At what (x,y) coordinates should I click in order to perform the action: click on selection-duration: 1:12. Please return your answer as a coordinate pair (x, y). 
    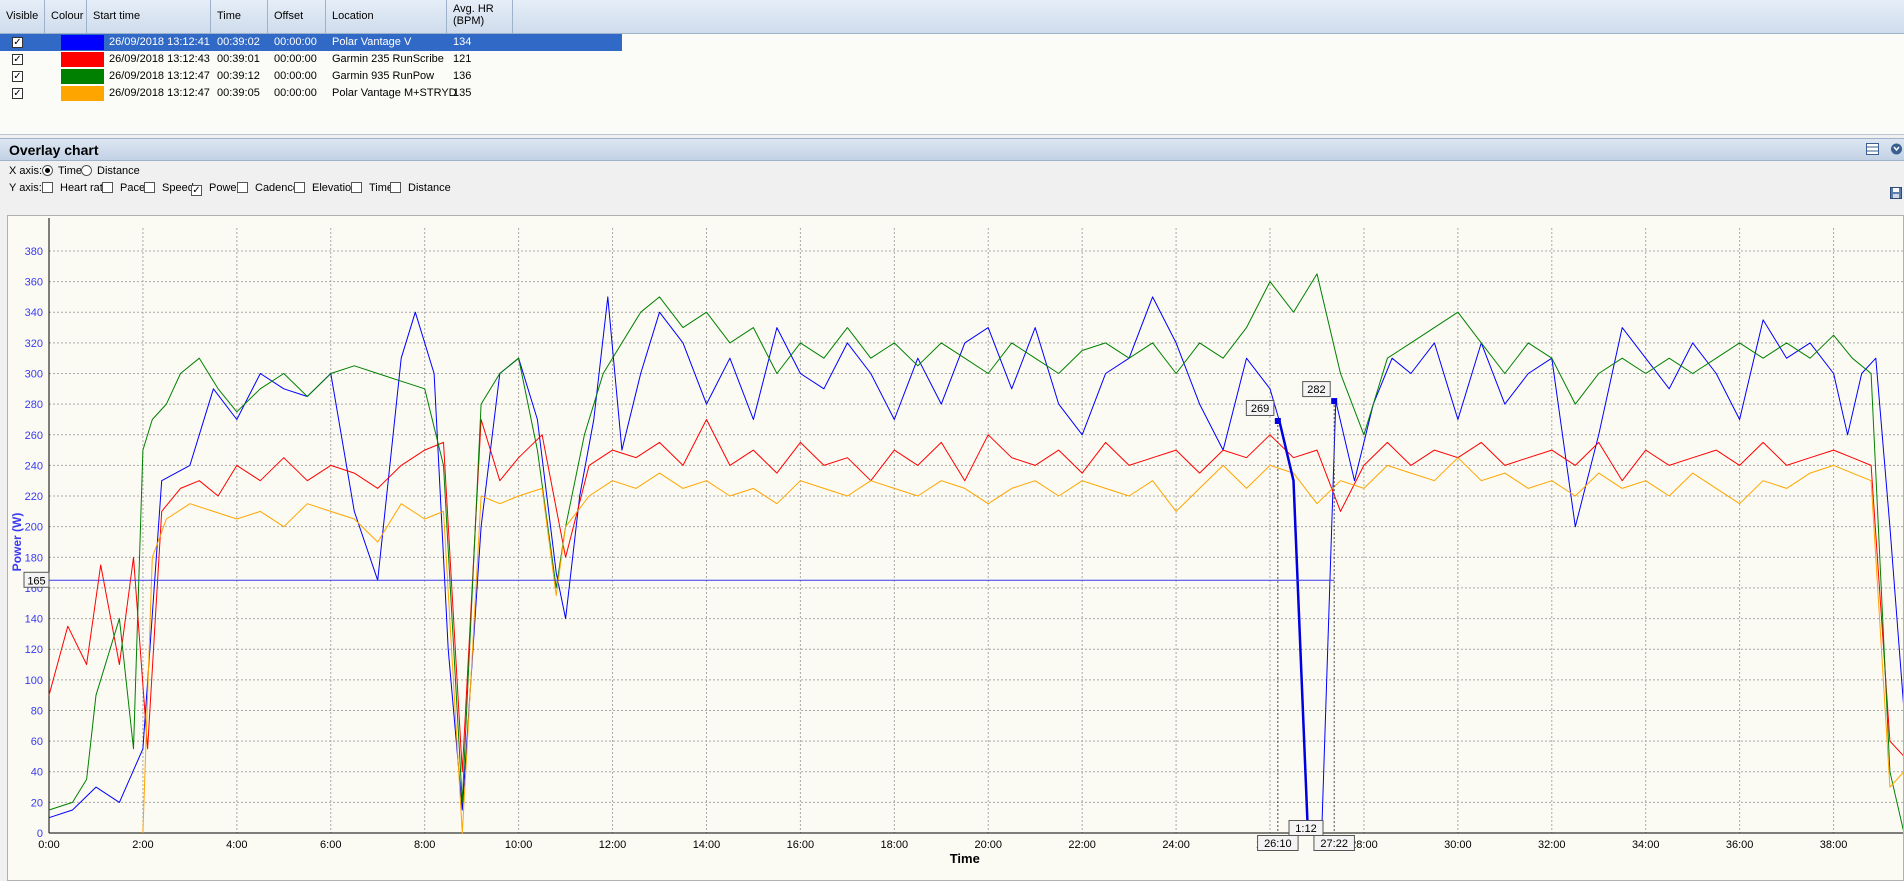
    Looking at the image, I should click on (1305, 829).